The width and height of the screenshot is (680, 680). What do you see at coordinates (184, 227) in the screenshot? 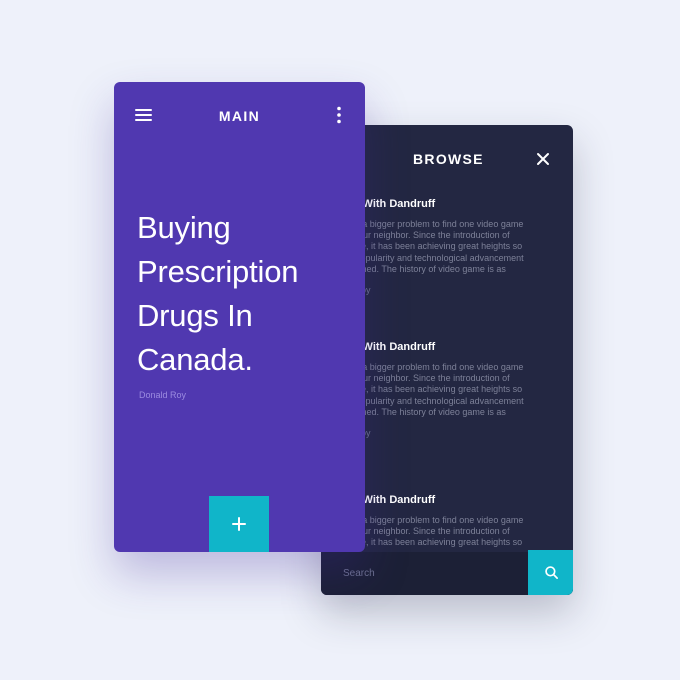
I see `headline-line: Buying` at bounding box center [184, 227].